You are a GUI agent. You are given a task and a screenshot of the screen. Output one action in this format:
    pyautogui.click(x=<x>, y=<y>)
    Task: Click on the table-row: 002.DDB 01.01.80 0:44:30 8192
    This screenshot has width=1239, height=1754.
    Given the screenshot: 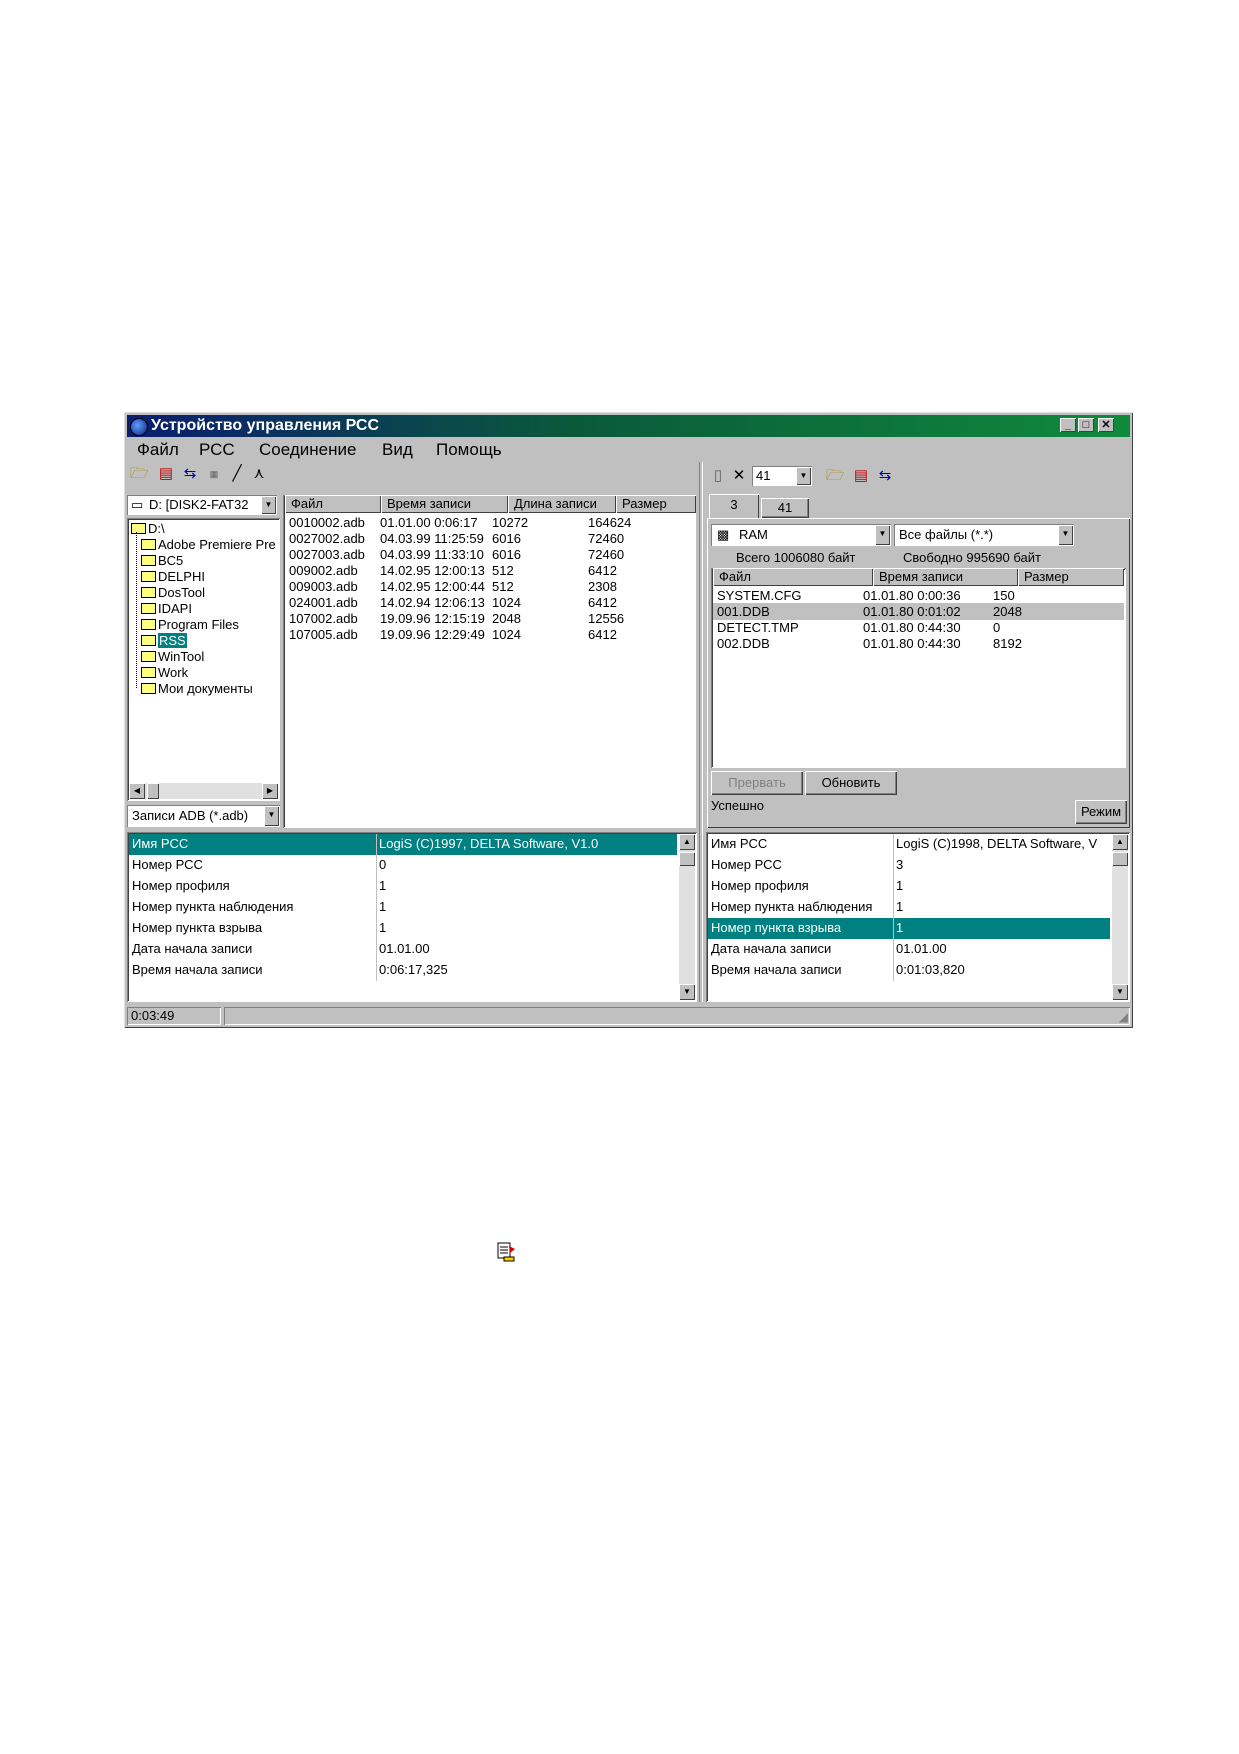 What is the action you would take?
    pyautogui.click(x=918, y=643)
    